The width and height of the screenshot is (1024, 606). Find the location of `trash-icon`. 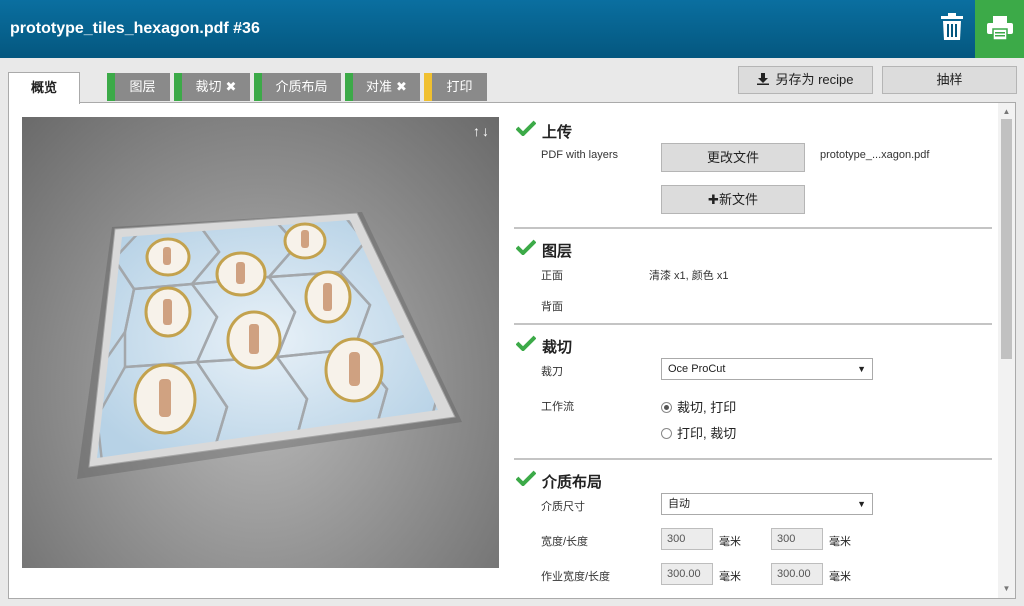

trash-icon is located at coordinates (952, 26).